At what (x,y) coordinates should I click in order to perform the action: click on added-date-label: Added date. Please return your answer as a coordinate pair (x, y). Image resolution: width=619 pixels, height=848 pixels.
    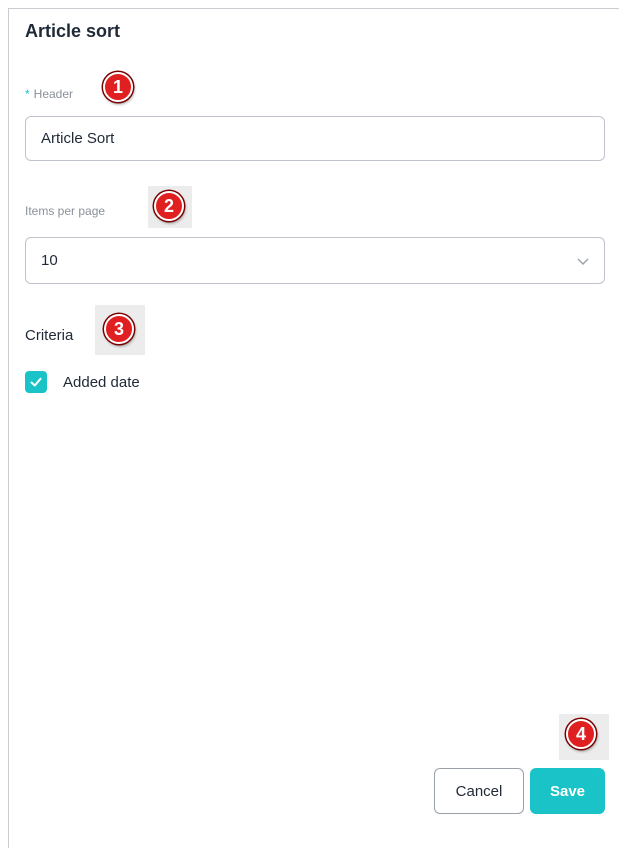
    Looking at the image, I should click on (101, 382).